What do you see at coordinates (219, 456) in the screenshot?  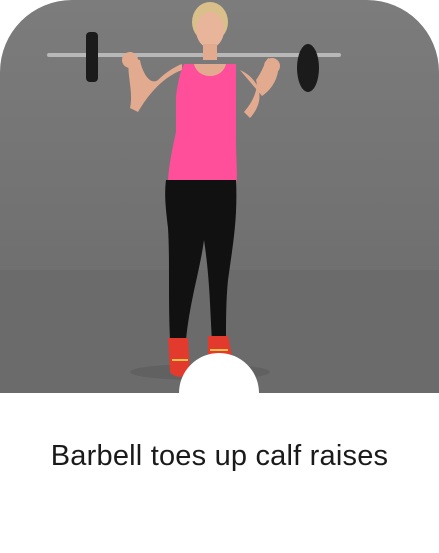 I see `exercise-title: Barbell toes up calf raises` at bounding box center [219, 456].